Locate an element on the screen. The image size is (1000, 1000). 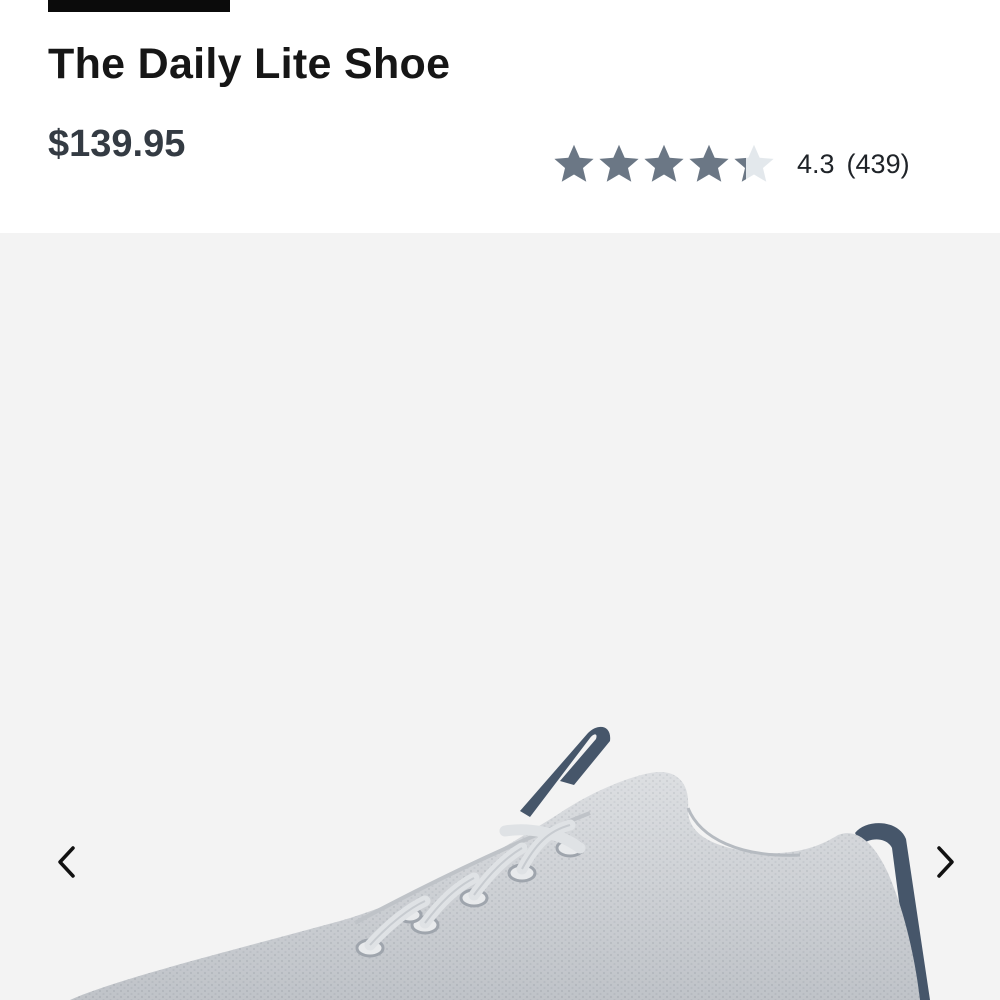
chevron-right-icon is located at coordinates (945, 862).